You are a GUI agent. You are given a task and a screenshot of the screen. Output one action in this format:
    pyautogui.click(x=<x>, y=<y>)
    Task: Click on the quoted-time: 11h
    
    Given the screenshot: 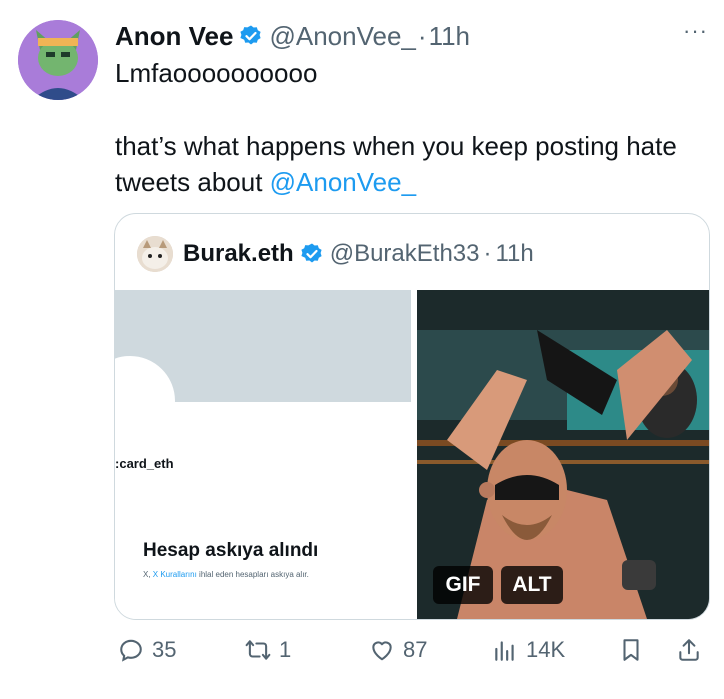 What is the action you would take?
    pyautogui.click(x=514, y=254)
    